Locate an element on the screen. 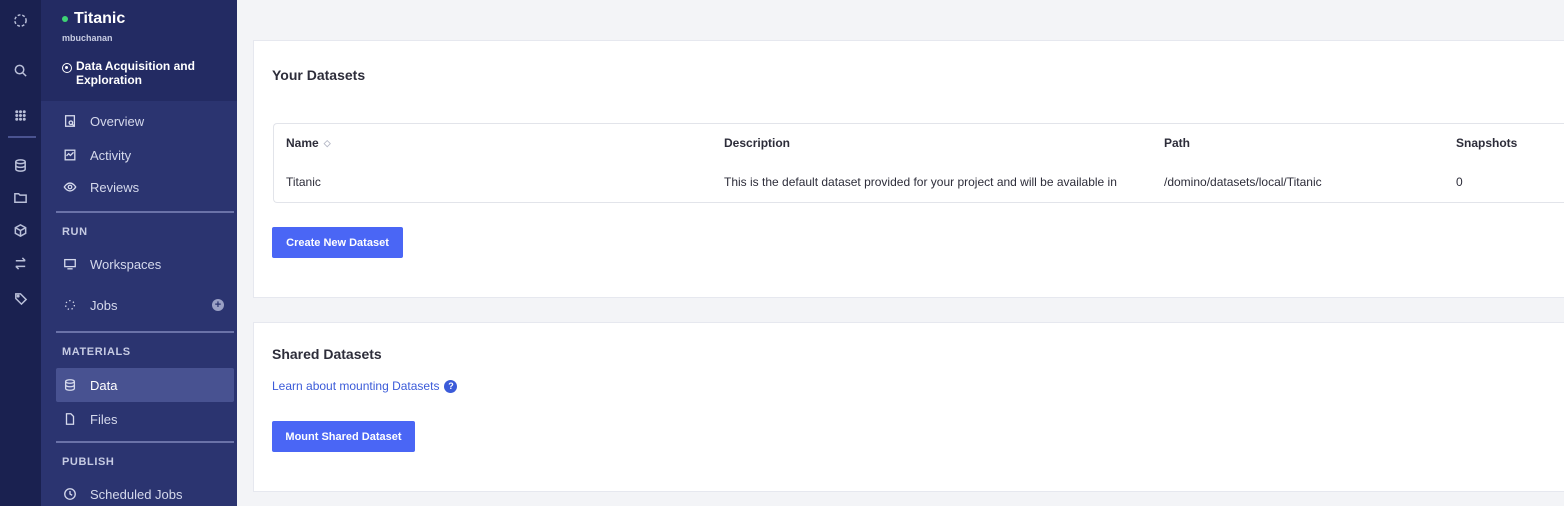  dataset-snapshots: 0 is located at coordinates (1459, 182).